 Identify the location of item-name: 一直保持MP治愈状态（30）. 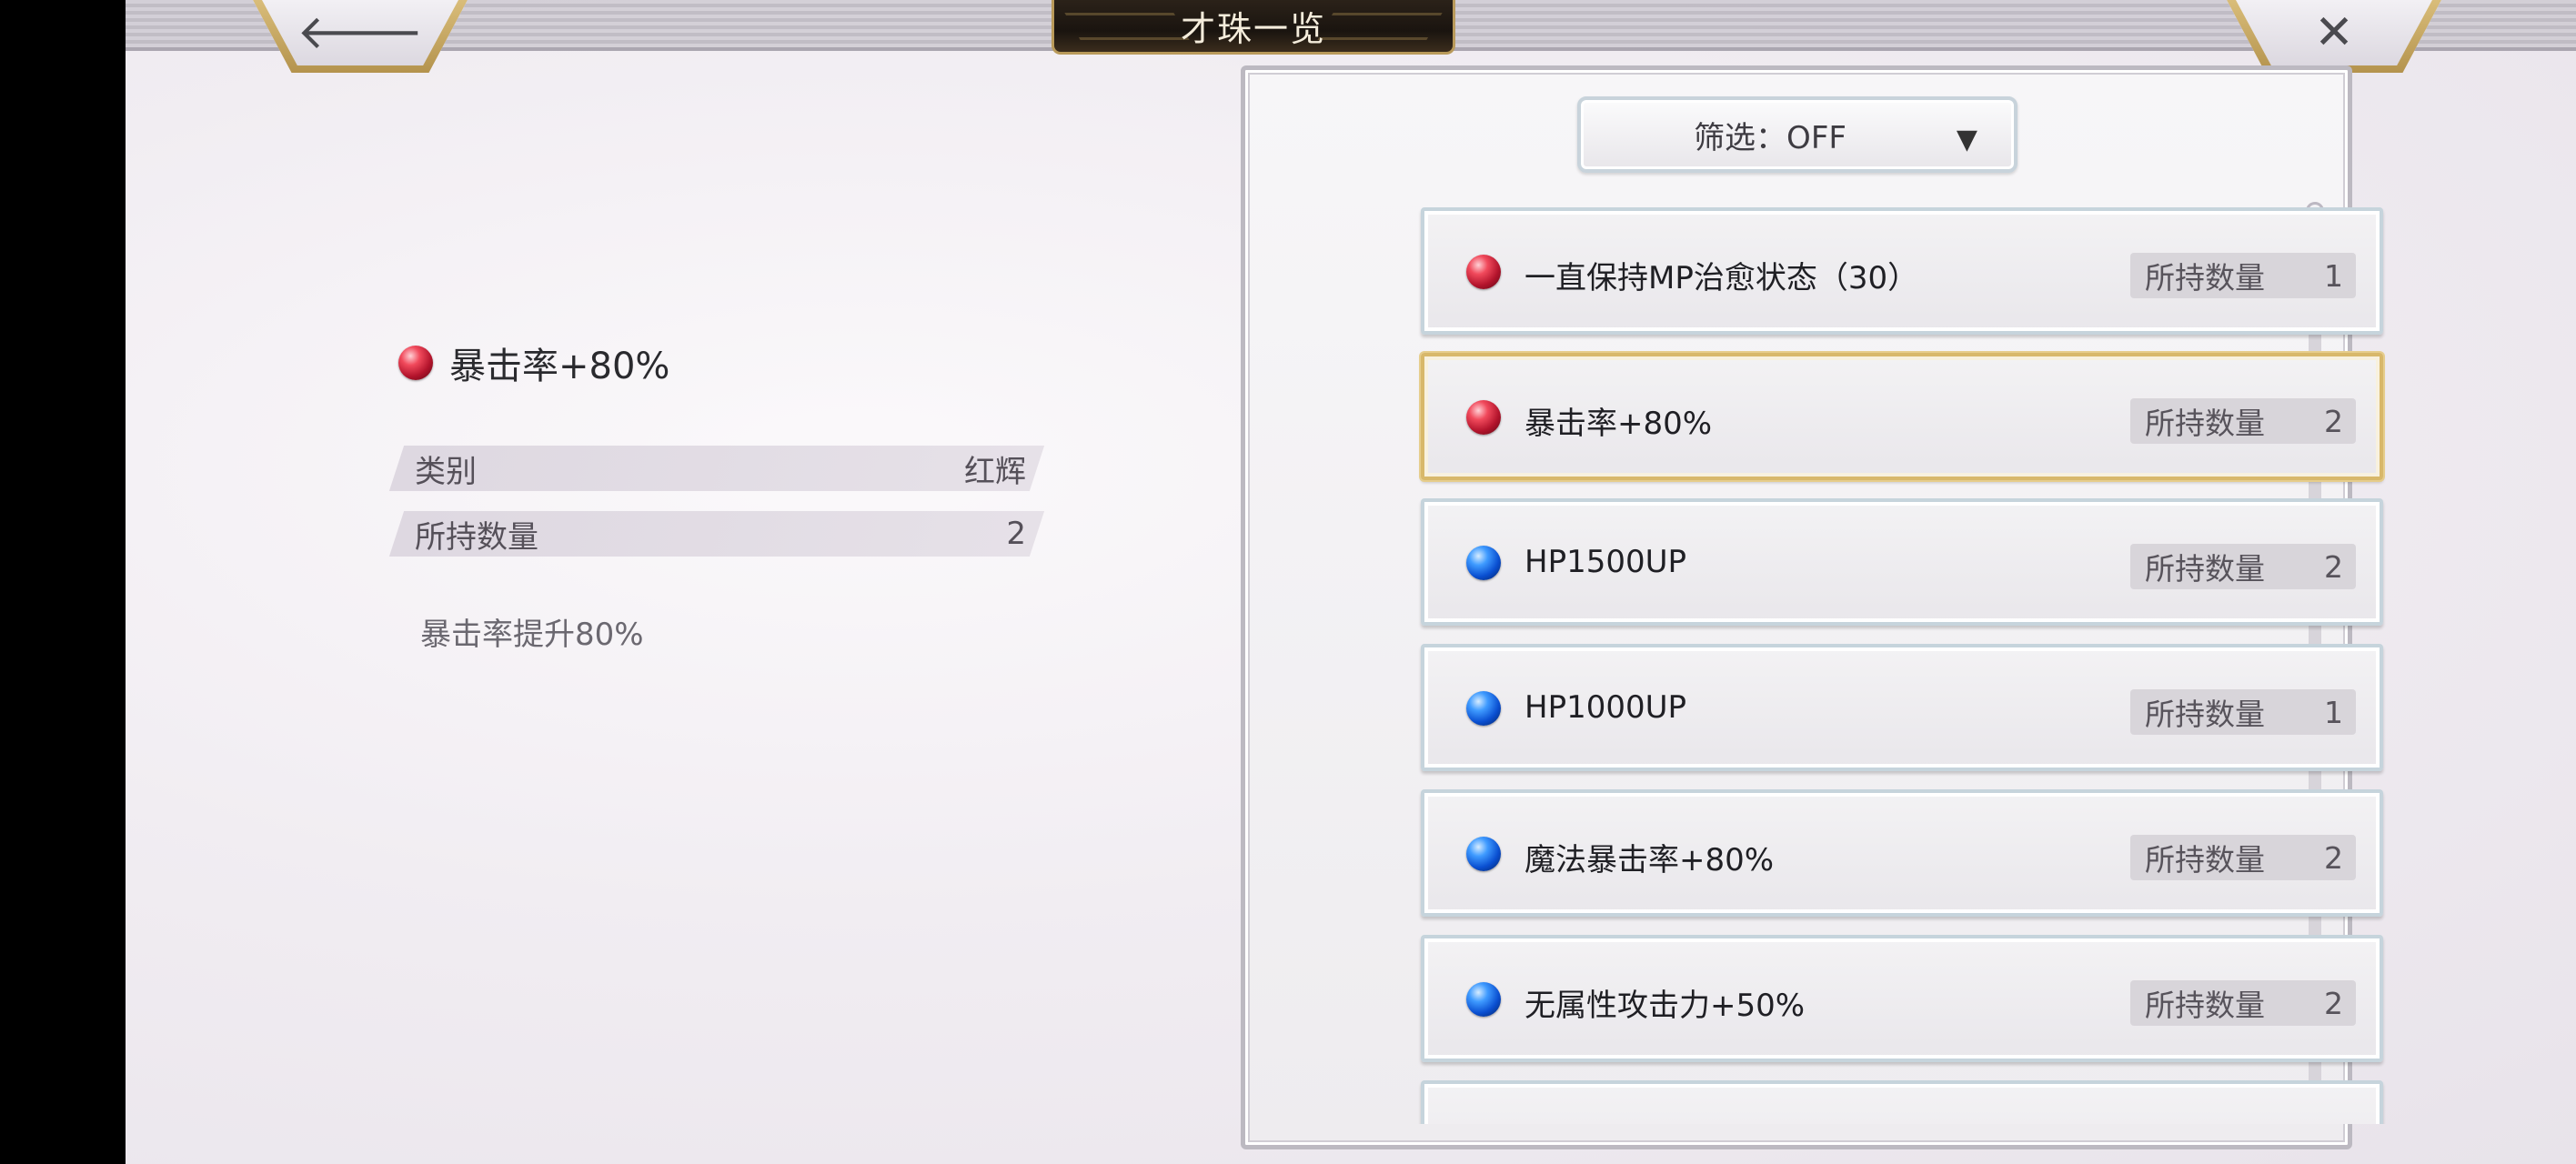
(1721, 278).